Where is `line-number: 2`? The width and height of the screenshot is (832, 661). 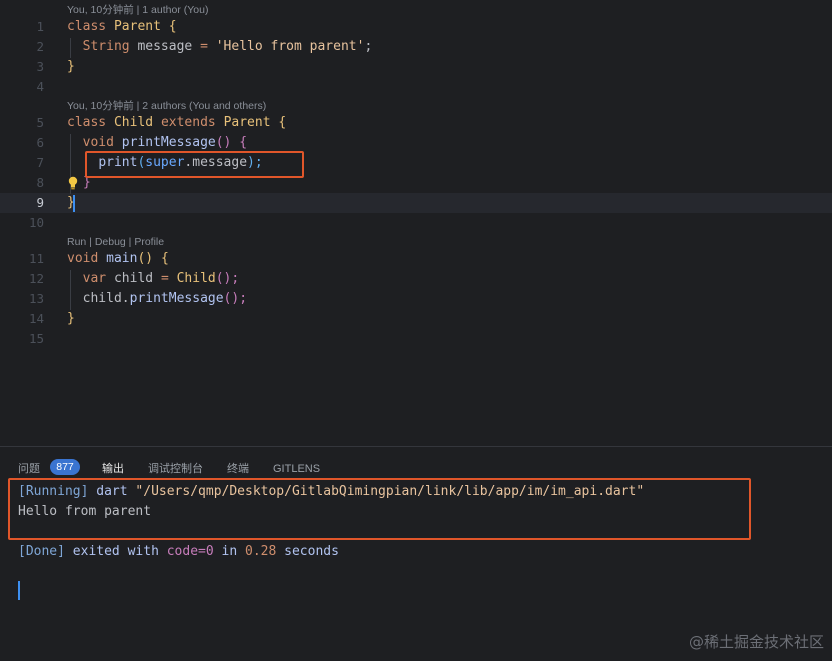
line-number: 2 is located at coordinates (40, 46).